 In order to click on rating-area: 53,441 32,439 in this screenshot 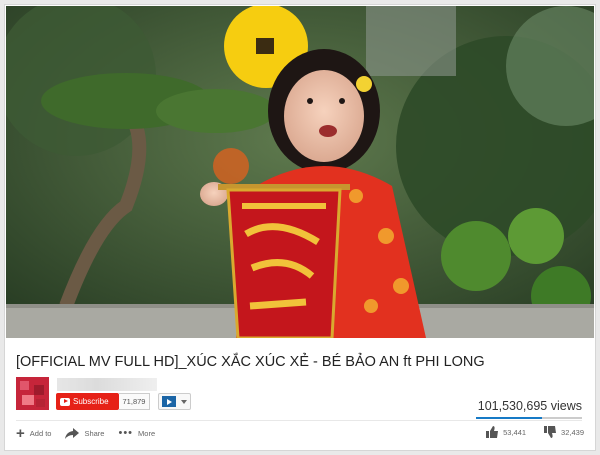, I will do `click(535, 432)`.